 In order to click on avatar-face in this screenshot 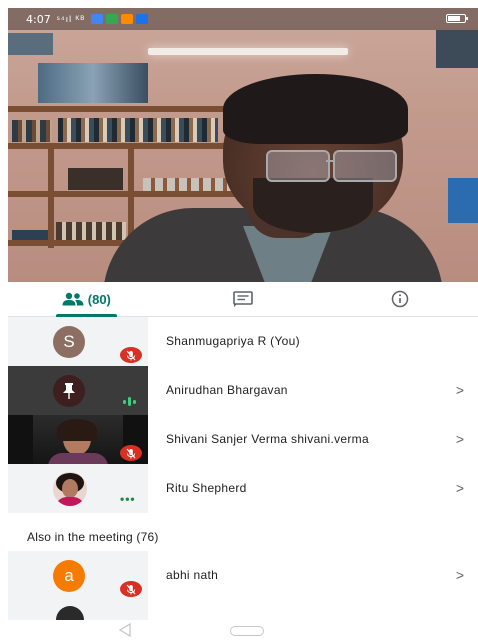, I will do `click(70, 488)`.